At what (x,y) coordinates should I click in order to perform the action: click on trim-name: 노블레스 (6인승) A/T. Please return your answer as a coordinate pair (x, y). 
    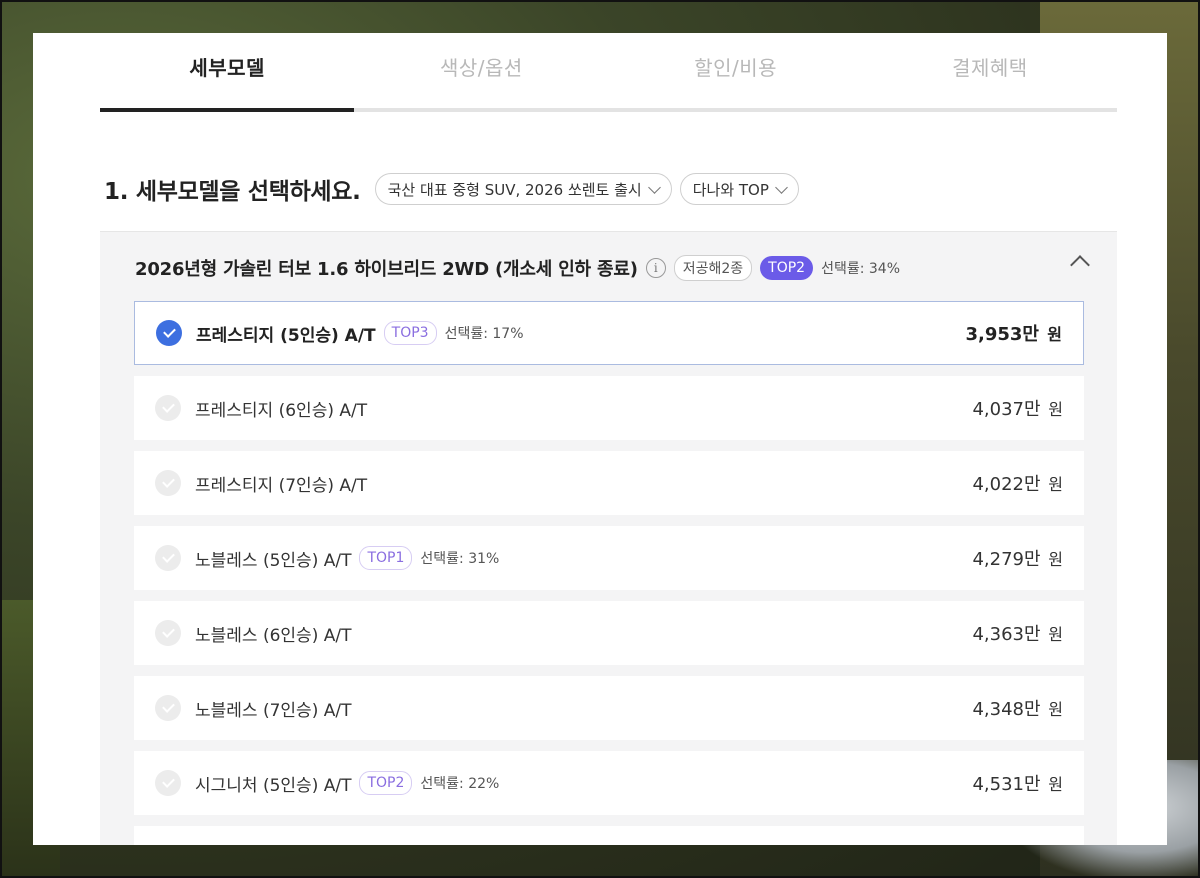
    Looking at the image, I should click on (273, 635).